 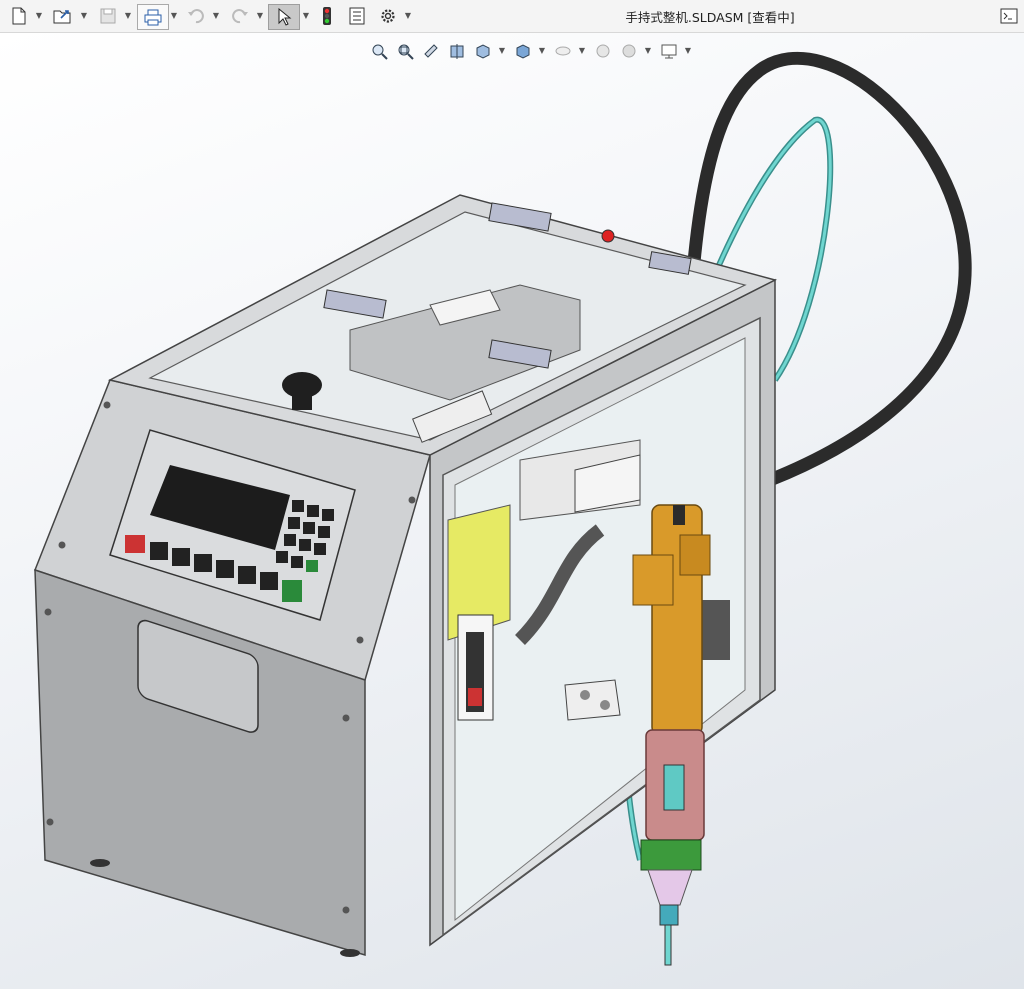 What do you see at coordinates (405, 51) in the screenshot?
I see `zoom-area-icon` at bounding box center [405, 51].